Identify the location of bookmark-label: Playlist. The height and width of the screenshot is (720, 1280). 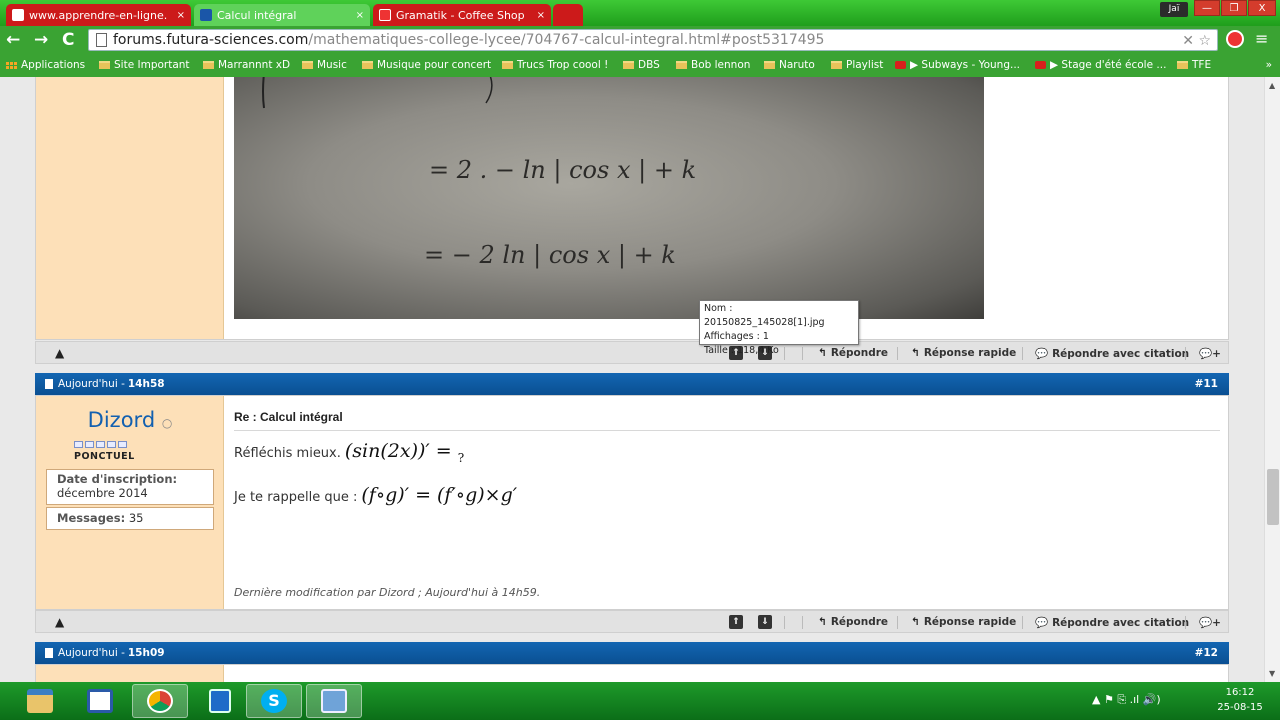
(865, 65).